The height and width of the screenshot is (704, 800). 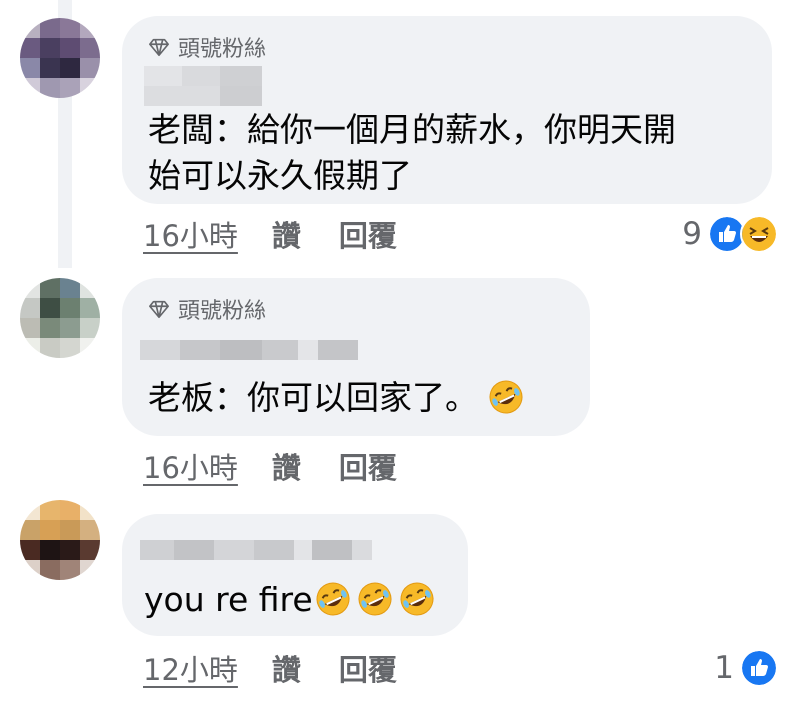 What do you see at coordinates (730, 234) in the screenshot?
I see `reaction-summary: 9` at bounding box center [730, 234].